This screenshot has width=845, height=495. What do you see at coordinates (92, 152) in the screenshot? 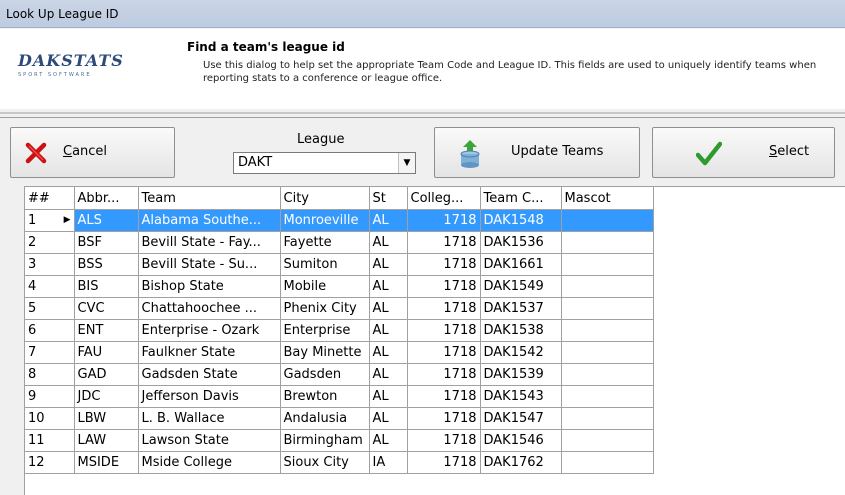
I see `cancel-button: Cancel` at bounding box center [92, 152].